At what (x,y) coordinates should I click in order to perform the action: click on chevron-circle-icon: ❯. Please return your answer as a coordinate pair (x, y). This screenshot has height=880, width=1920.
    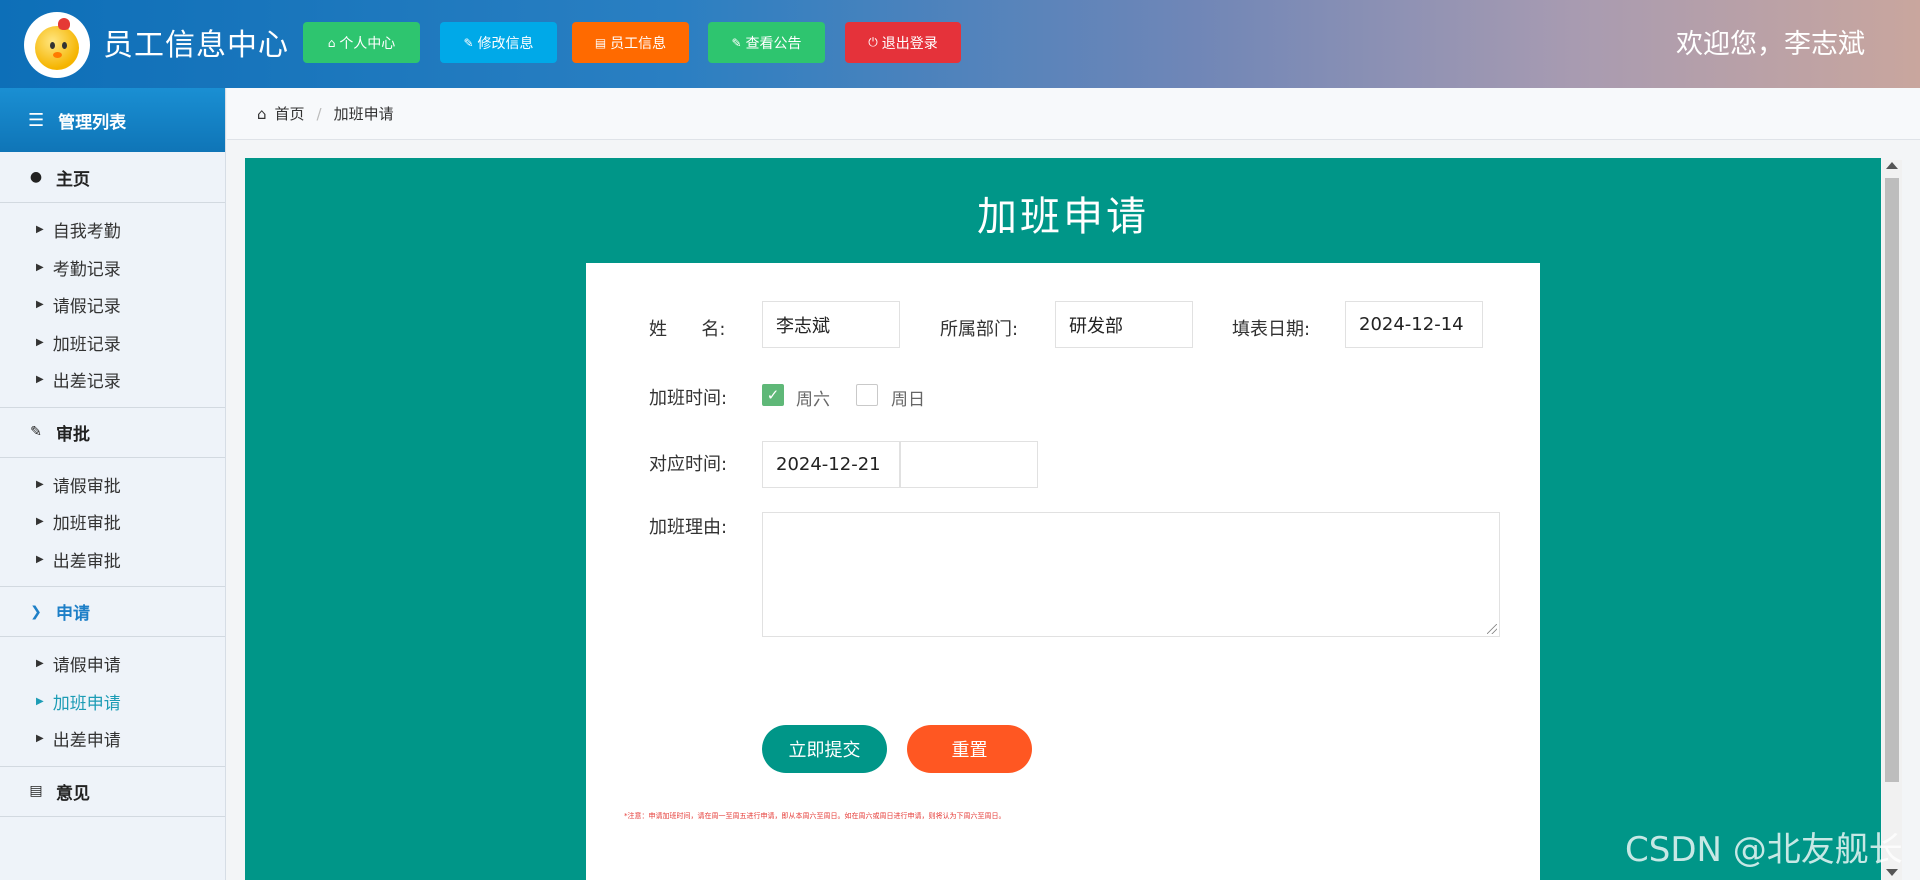
    Looking at the image, I should click on (36, 611).